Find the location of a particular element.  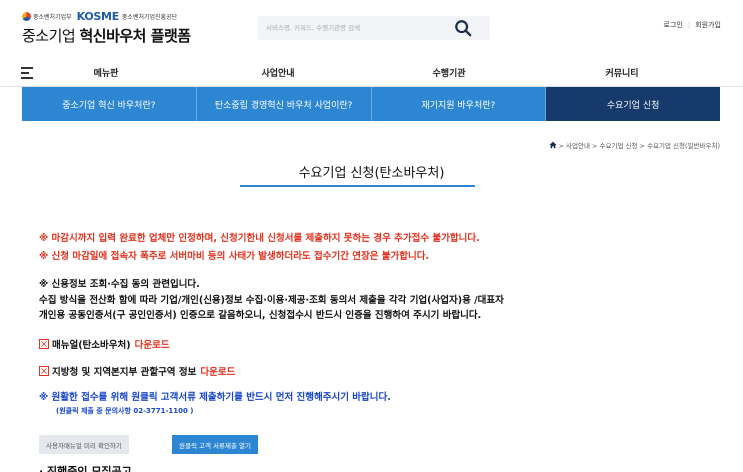

hamburger-menu-icon is located at coordinates (27, 73).